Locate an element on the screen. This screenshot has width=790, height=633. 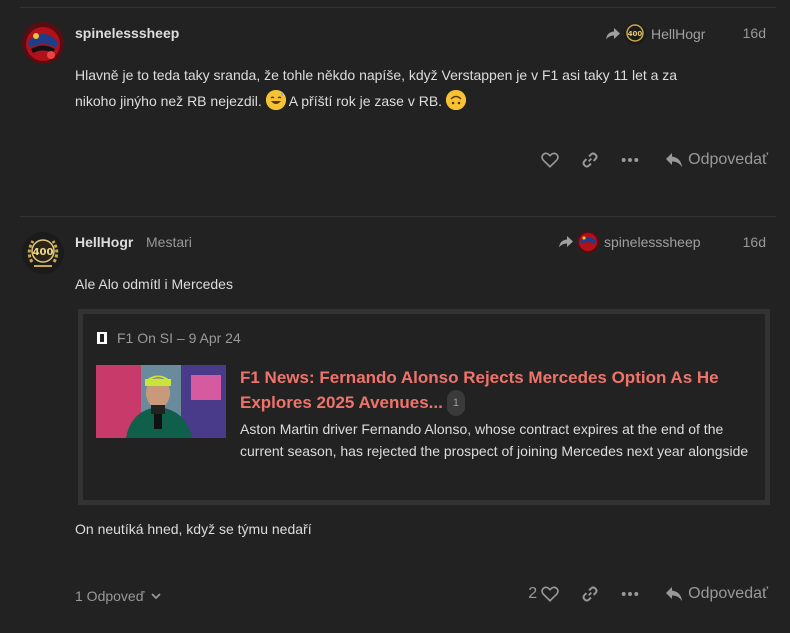
show-replies-button: 1 Odpoveď is located at coordinates (118, 596).